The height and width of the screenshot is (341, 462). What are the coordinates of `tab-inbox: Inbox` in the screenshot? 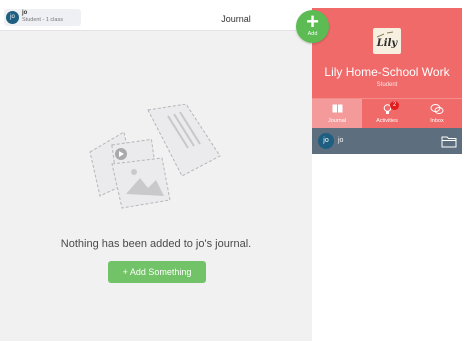 It's located at (437, 113).